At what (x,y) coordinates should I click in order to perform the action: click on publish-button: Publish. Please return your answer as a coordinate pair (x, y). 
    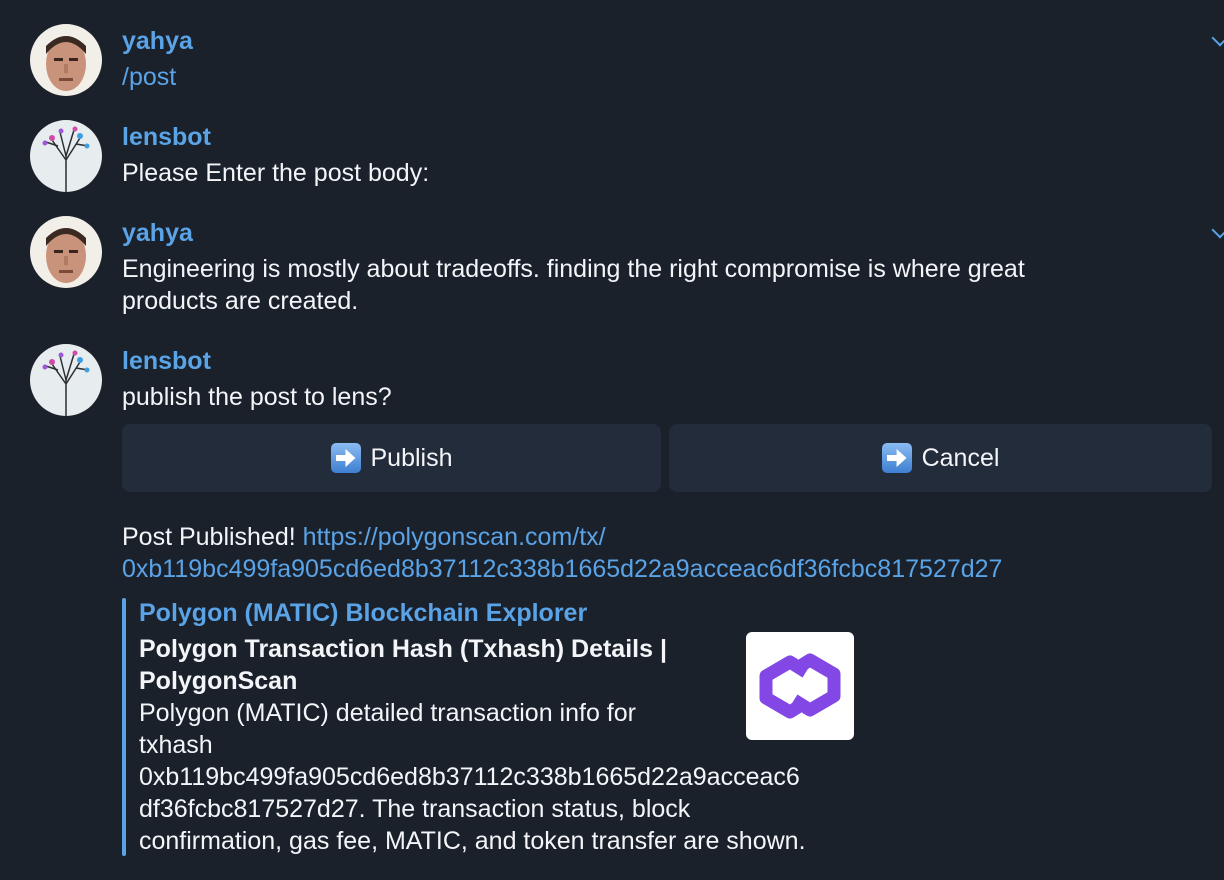
    Looking at the image, I should click on (391, 458).